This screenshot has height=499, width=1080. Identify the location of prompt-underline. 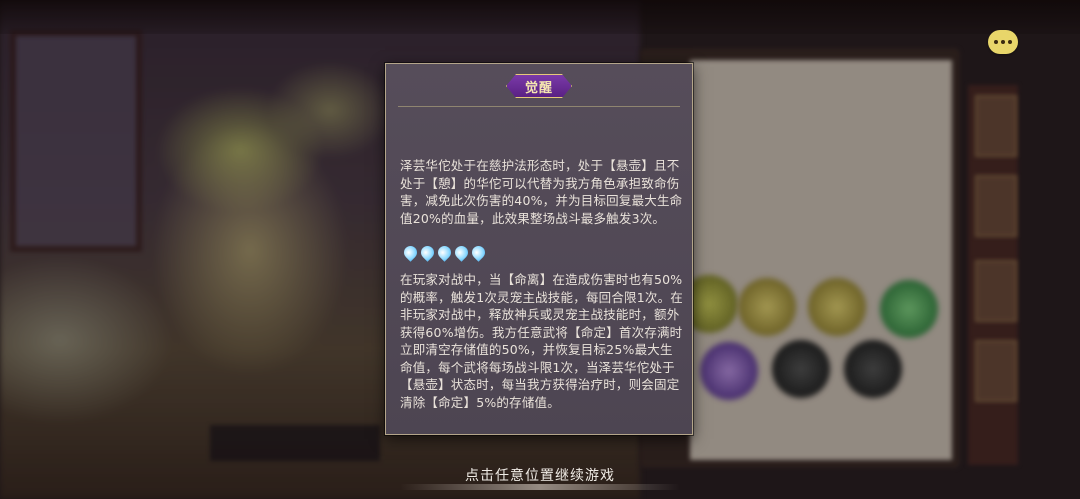
(540, 487).